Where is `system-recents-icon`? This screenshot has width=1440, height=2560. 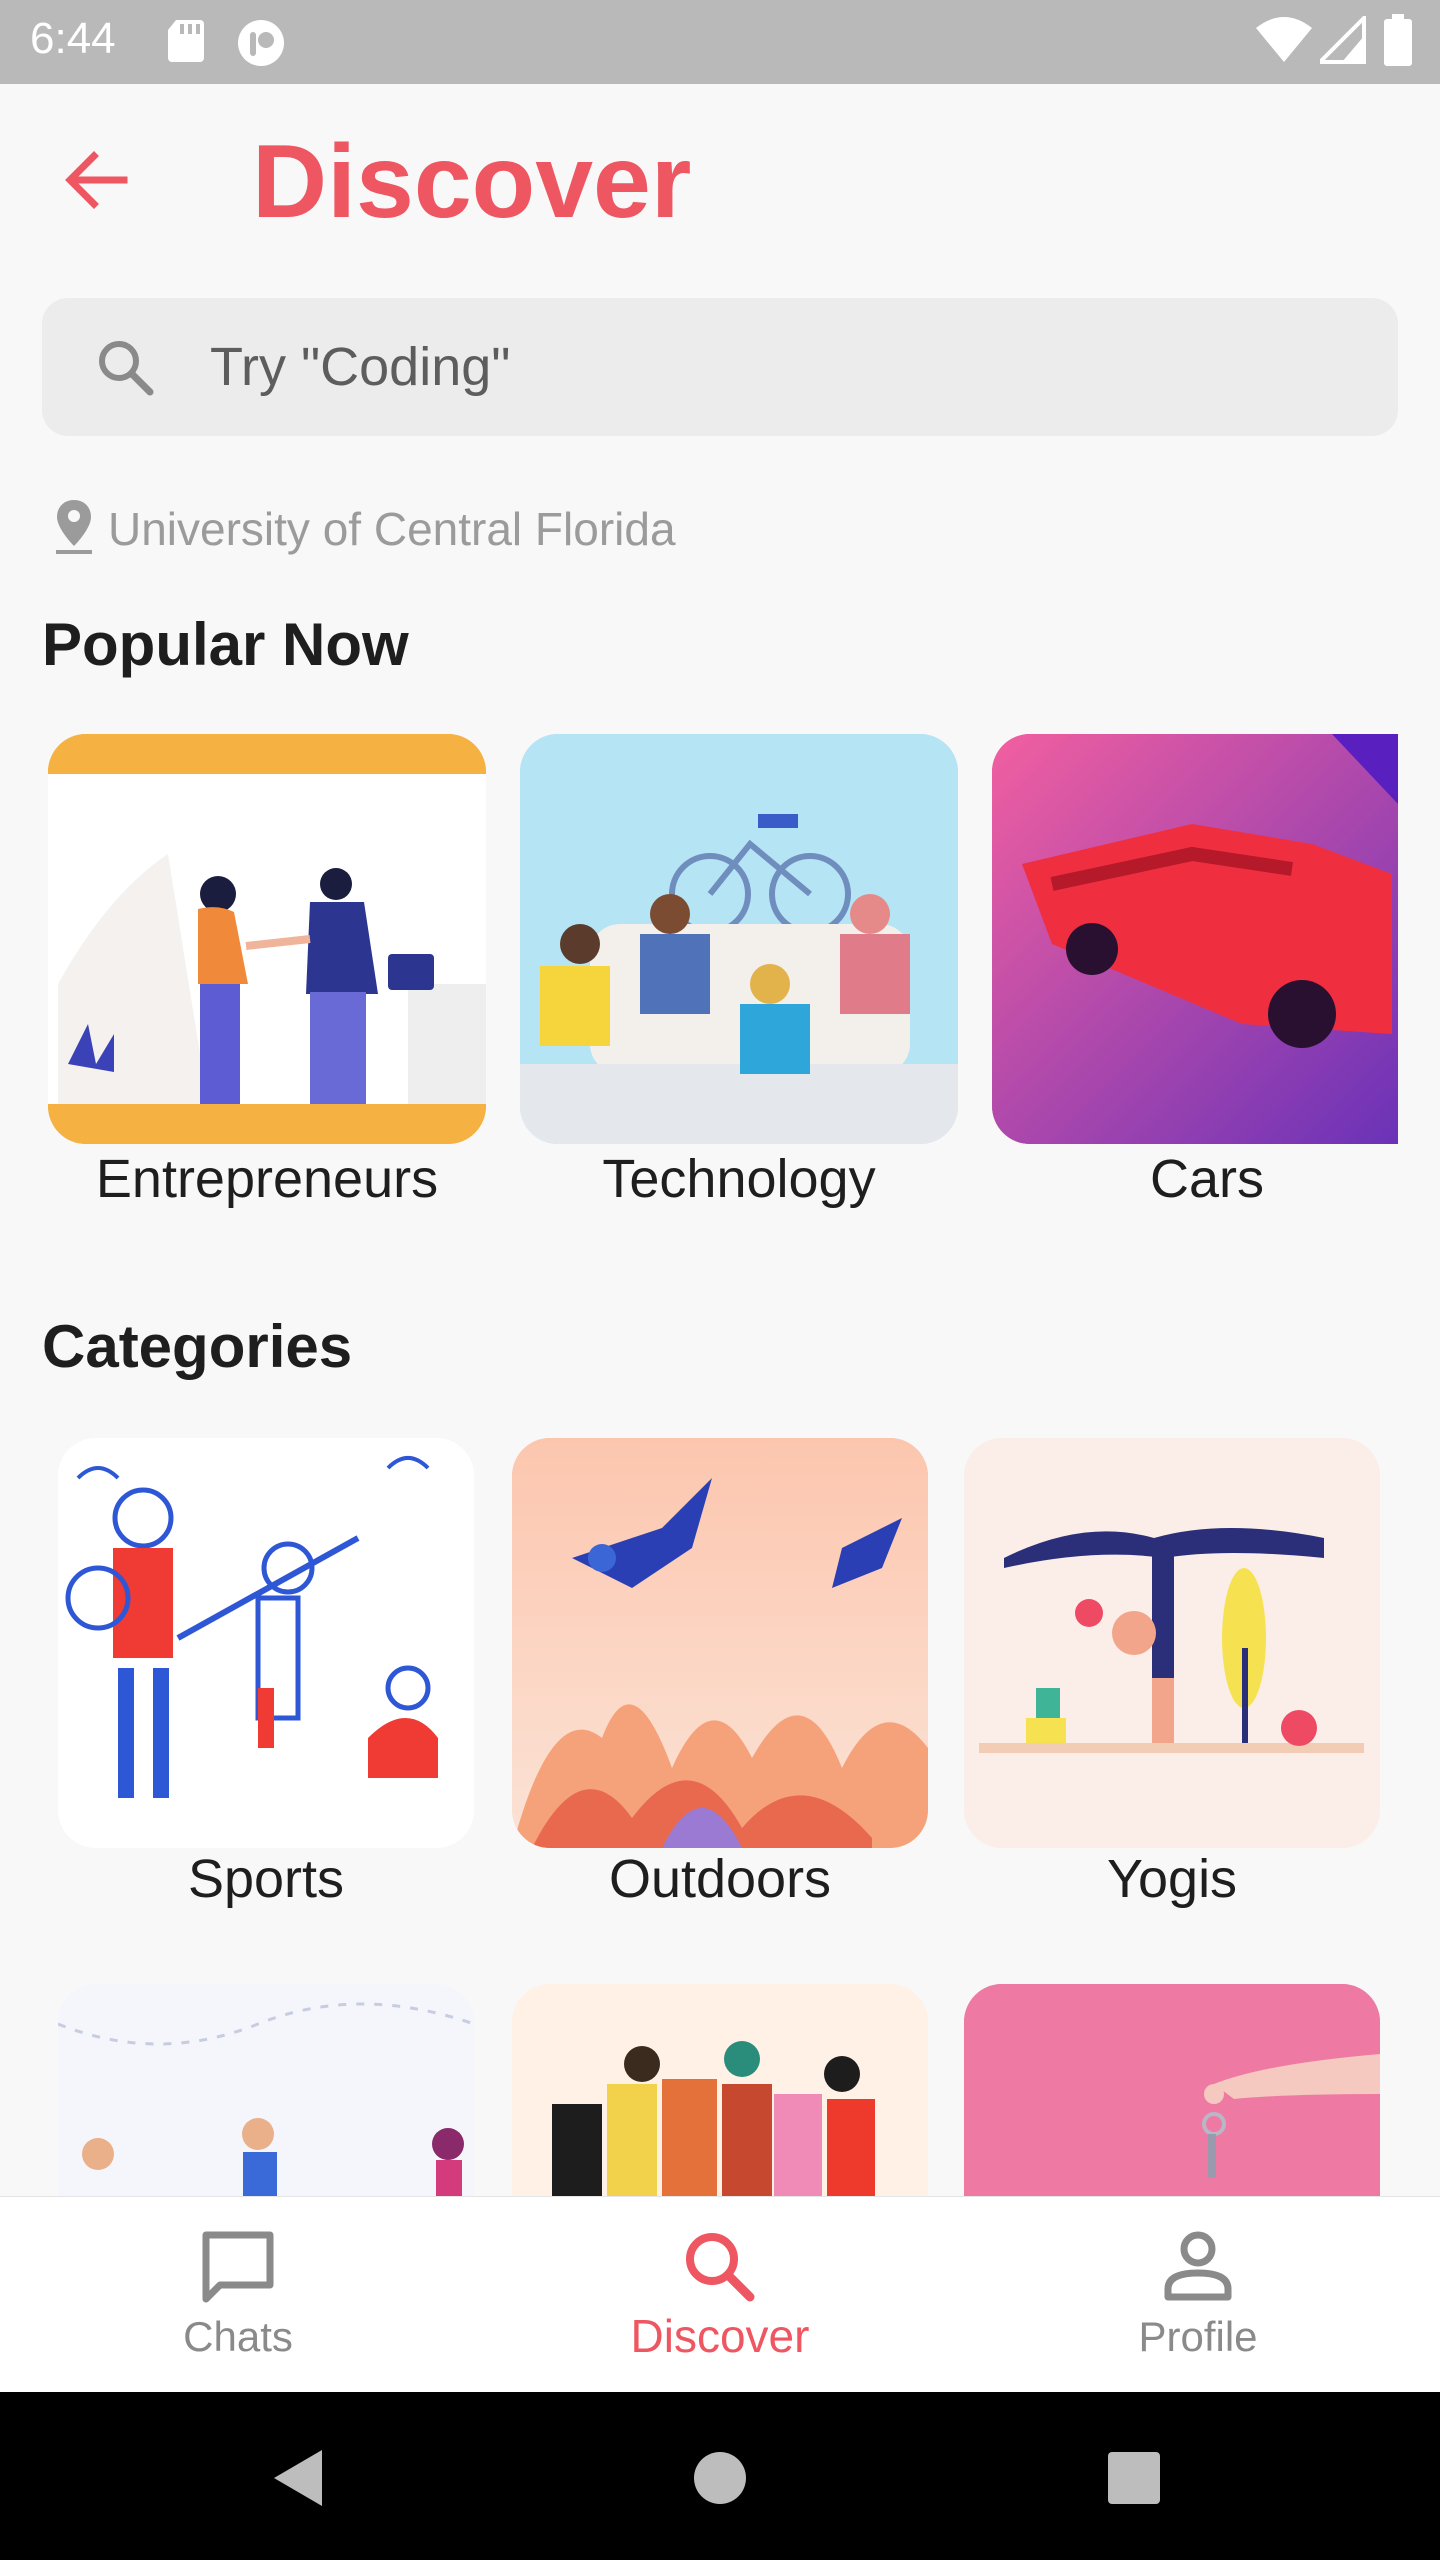 system-recents-icon is located at coordinates (1134, 2478).